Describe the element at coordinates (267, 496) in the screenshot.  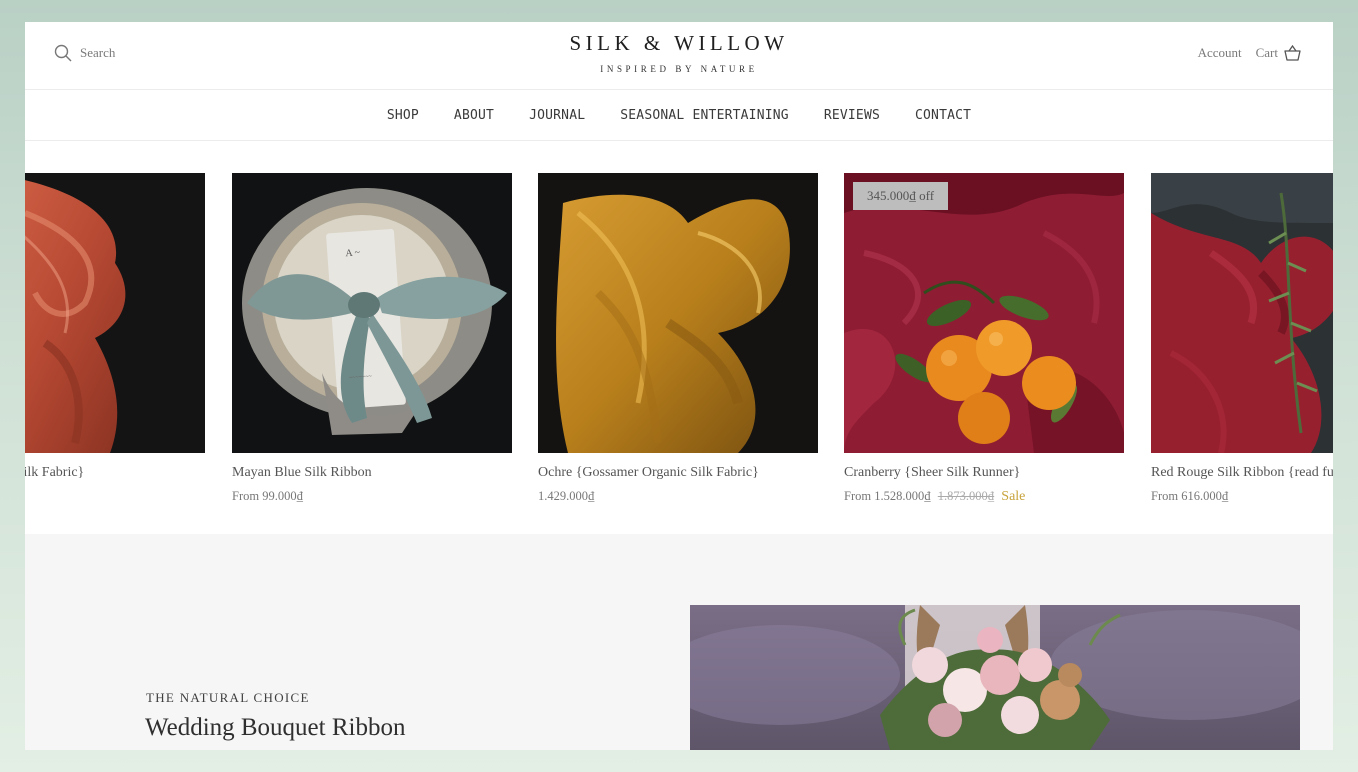
I see `product-price: From 99.000₫` at that location.